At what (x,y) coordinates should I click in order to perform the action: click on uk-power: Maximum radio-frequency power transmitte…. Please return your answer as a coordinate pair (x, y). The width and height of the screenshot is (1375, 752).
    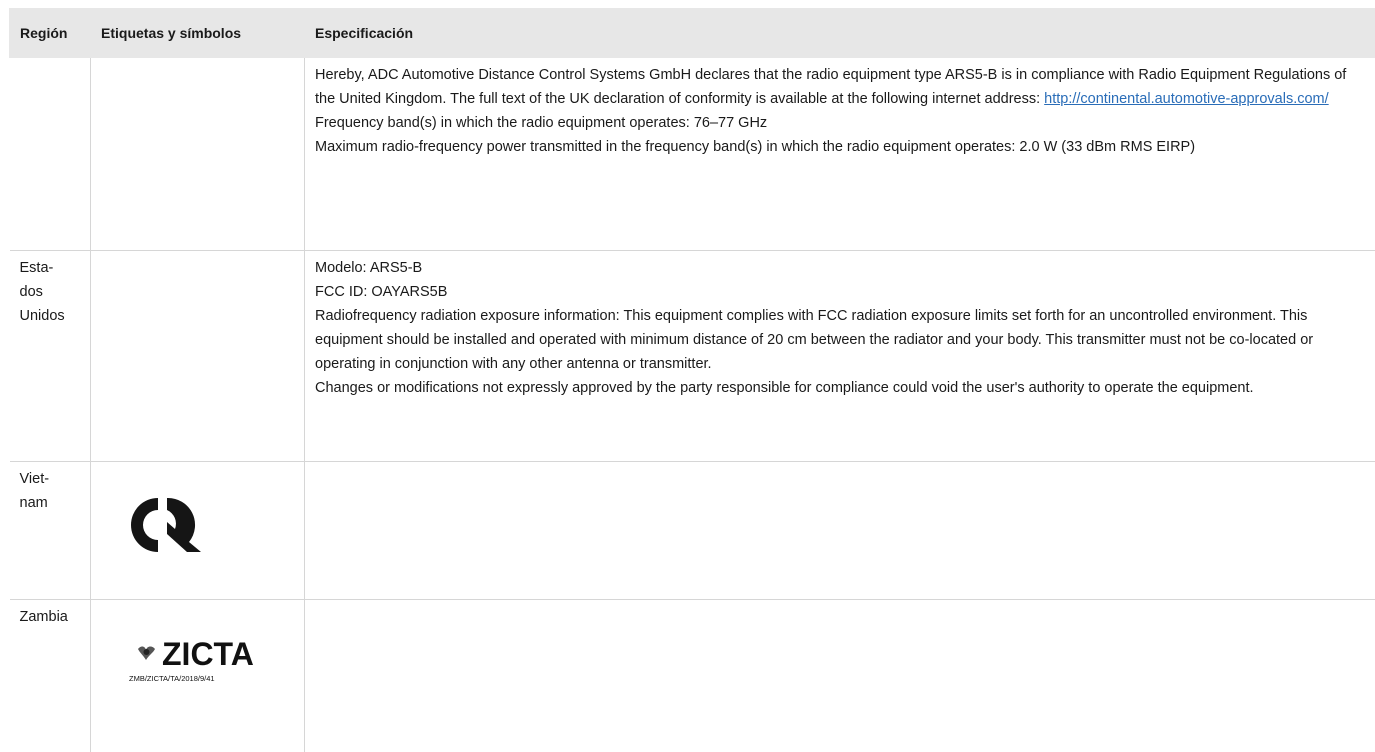
    Looking at the image, I should click on (840, 147).